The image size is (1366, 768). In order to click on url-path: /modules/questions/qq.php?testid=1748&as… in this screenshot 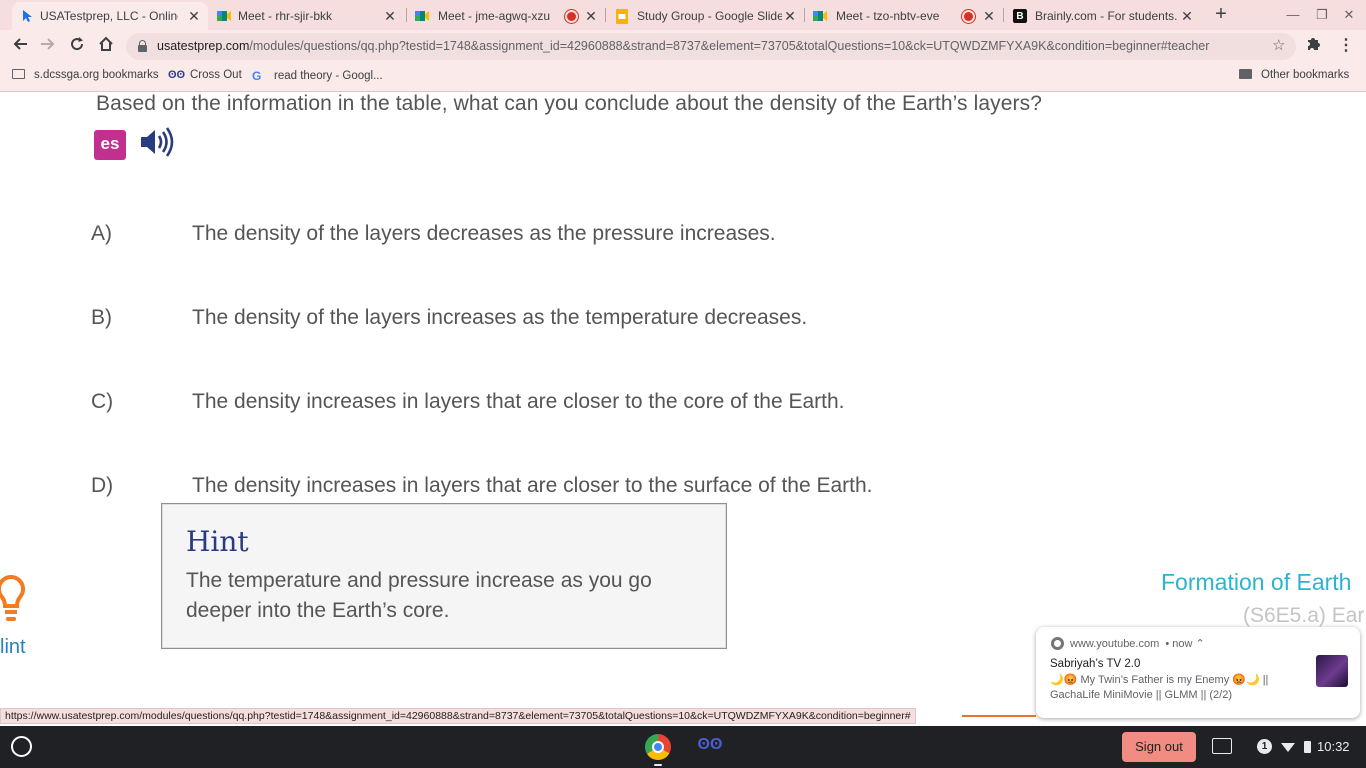, I will do `click(729, 46)`.